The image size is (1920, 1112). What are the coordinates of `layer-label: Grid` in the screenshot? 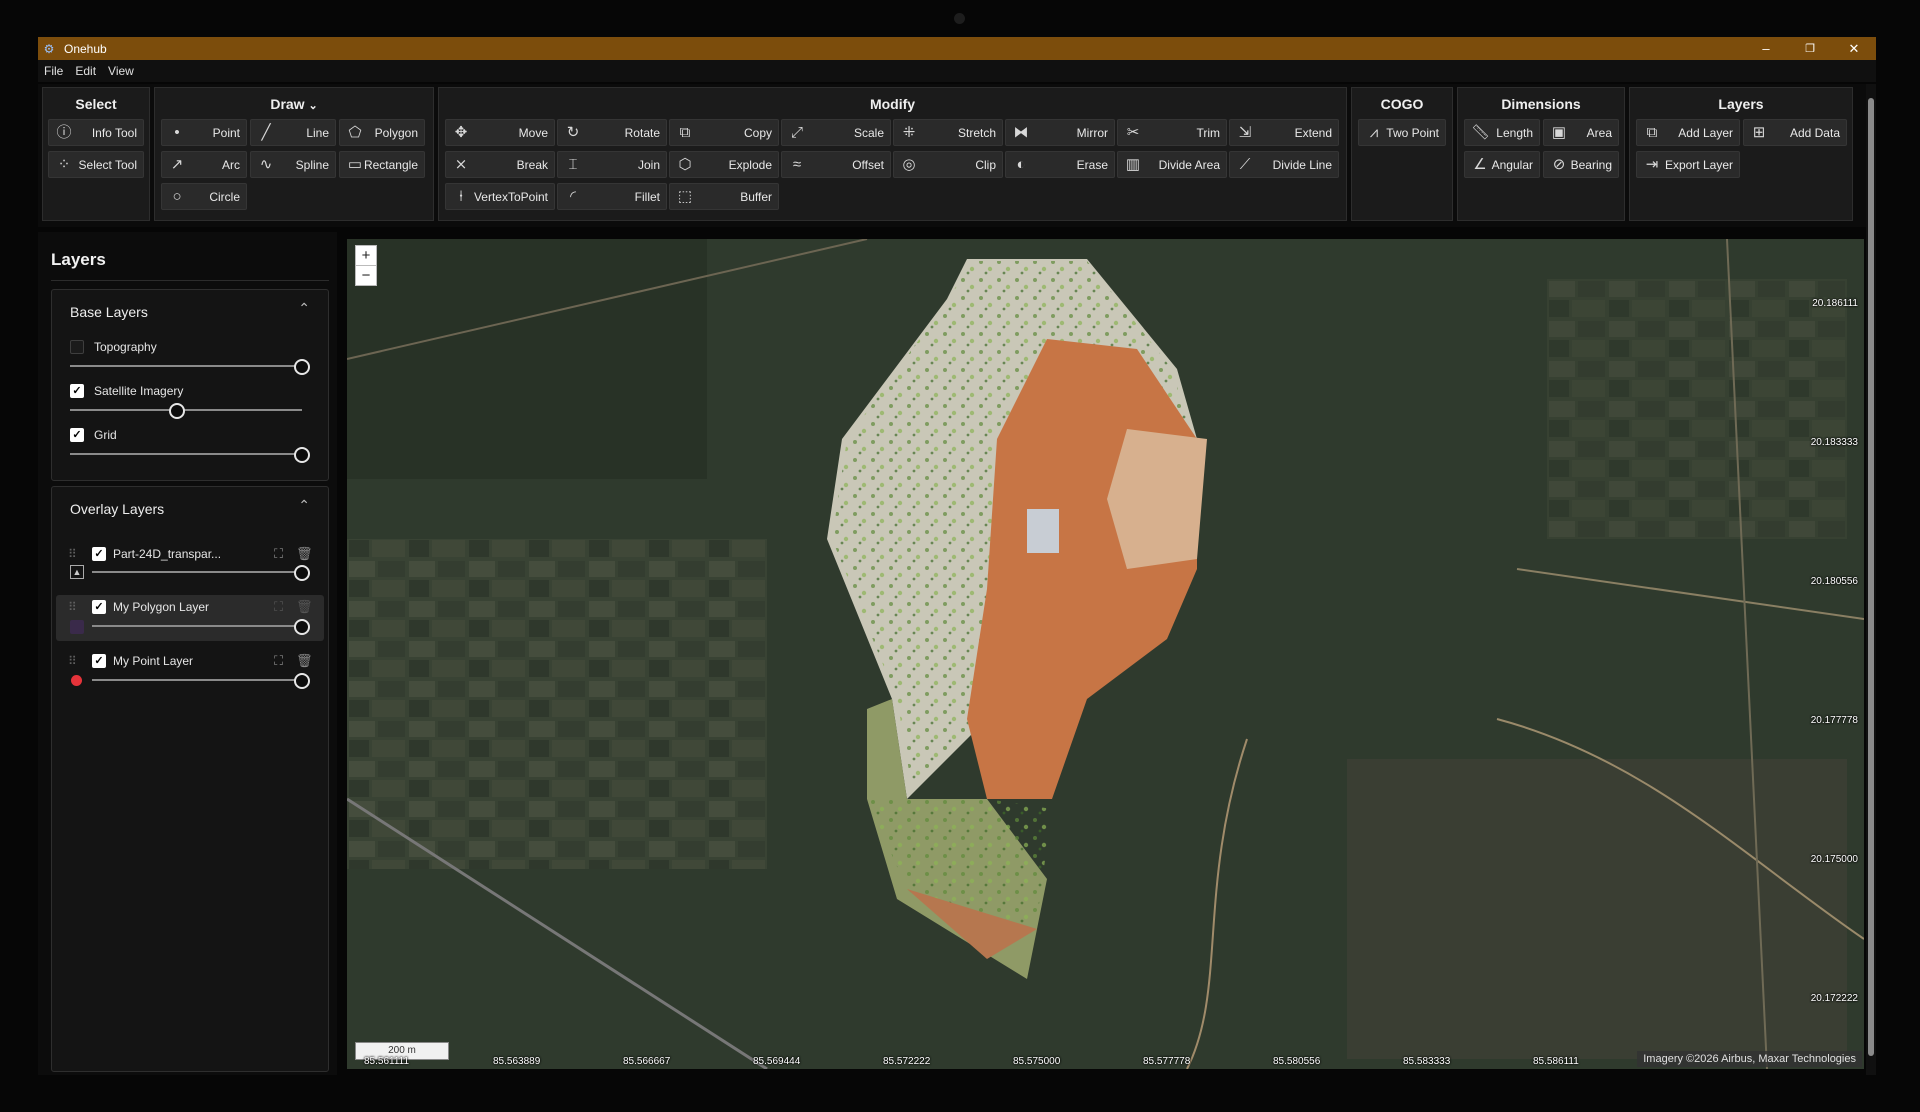 It's located at (105, 435).